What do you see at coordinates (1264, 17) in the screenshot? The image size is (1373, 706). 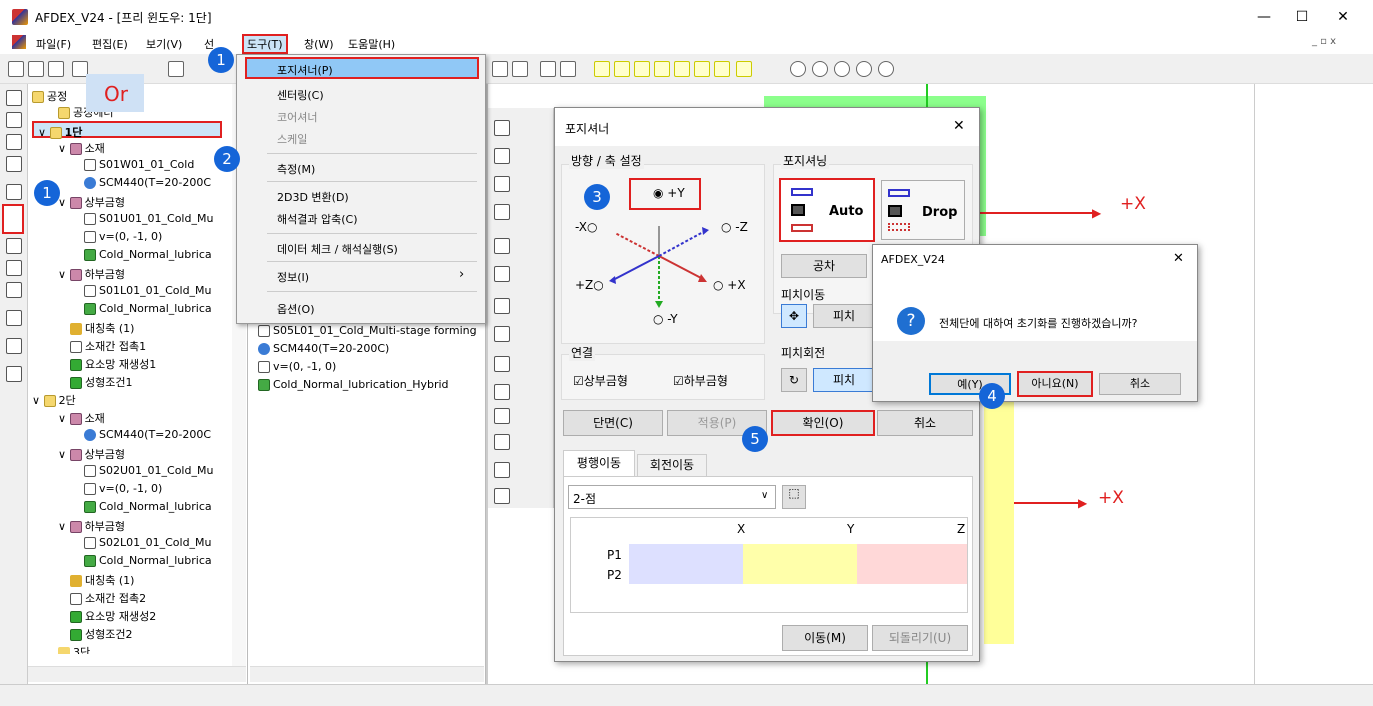 I see `minimize-button: —` at bounding box center [1264, 17].